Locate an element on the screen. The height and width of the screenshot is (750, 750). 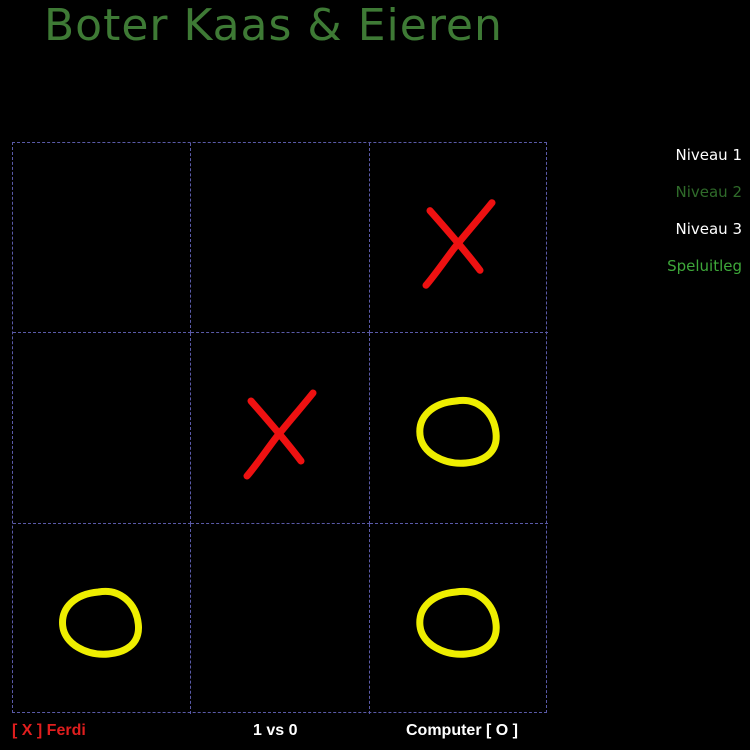
menu-item-niveau-3: Niveau 3 is located at coordinates (682, 229).